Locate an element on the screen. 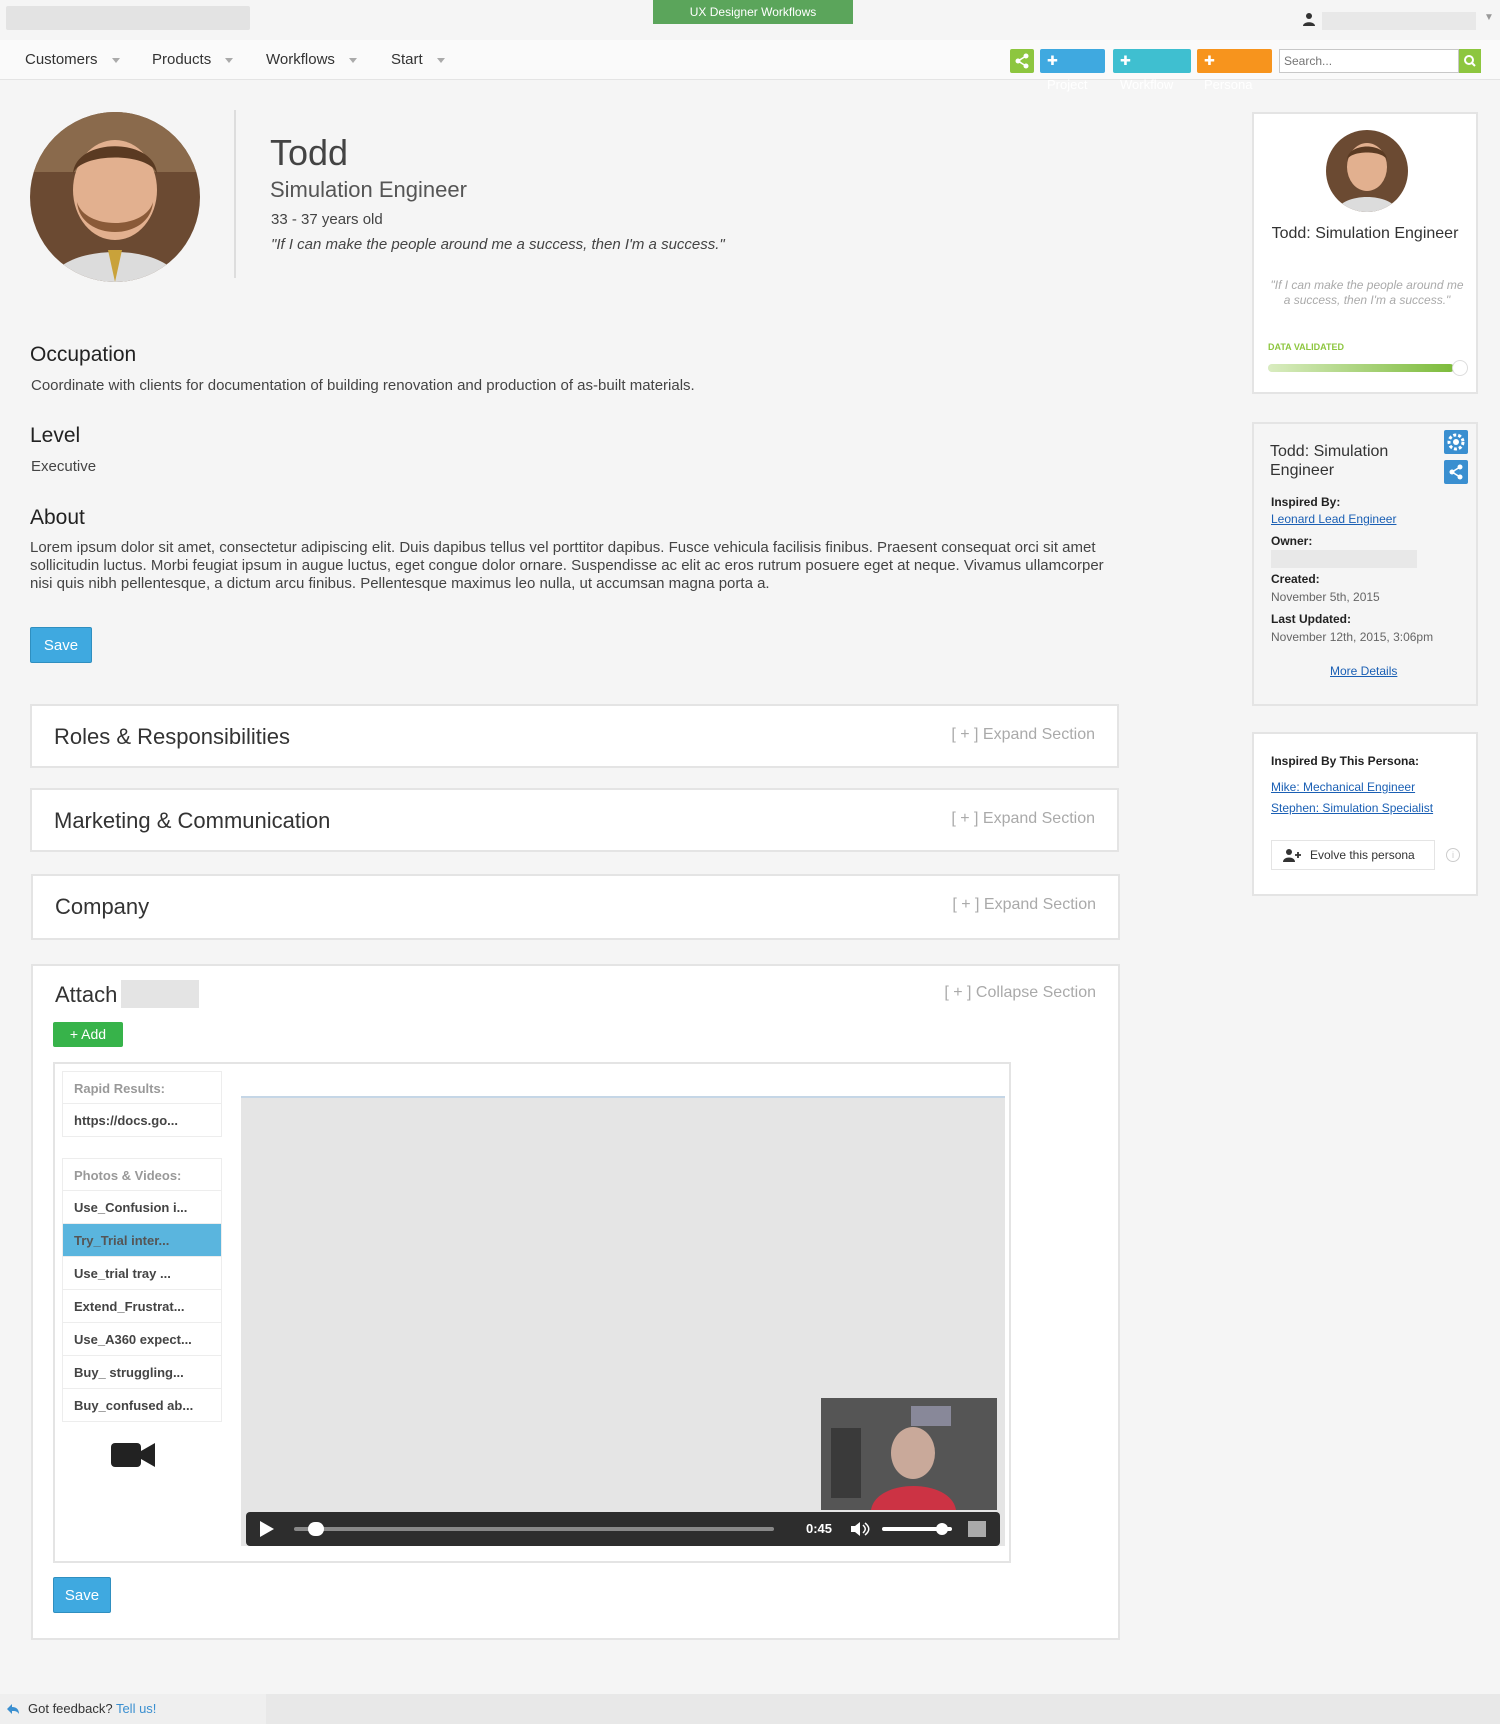  persona-title: Simulation Engineer is located at coordinates (368, 189).